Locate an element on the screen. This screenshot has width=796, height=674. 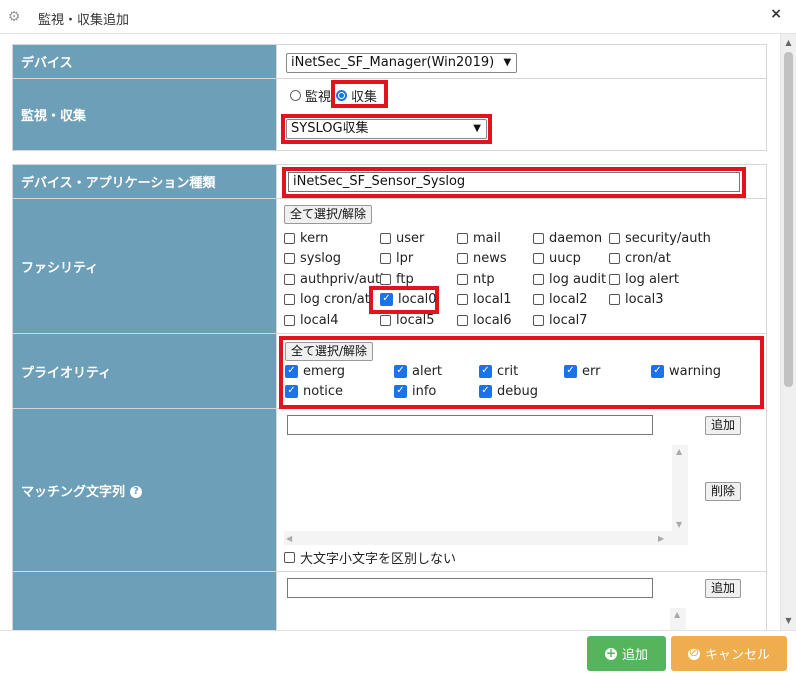
listbox-vscroll: ▲ ▼ is located at coordinates (680, 488).